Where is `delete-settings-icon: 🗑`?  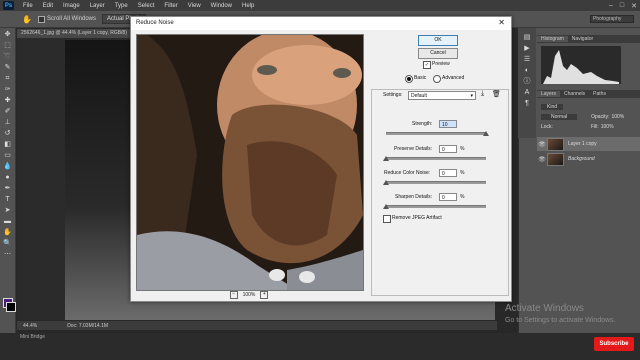
delete-settings-icon: 🗑 is located at coordinates (496, 94).